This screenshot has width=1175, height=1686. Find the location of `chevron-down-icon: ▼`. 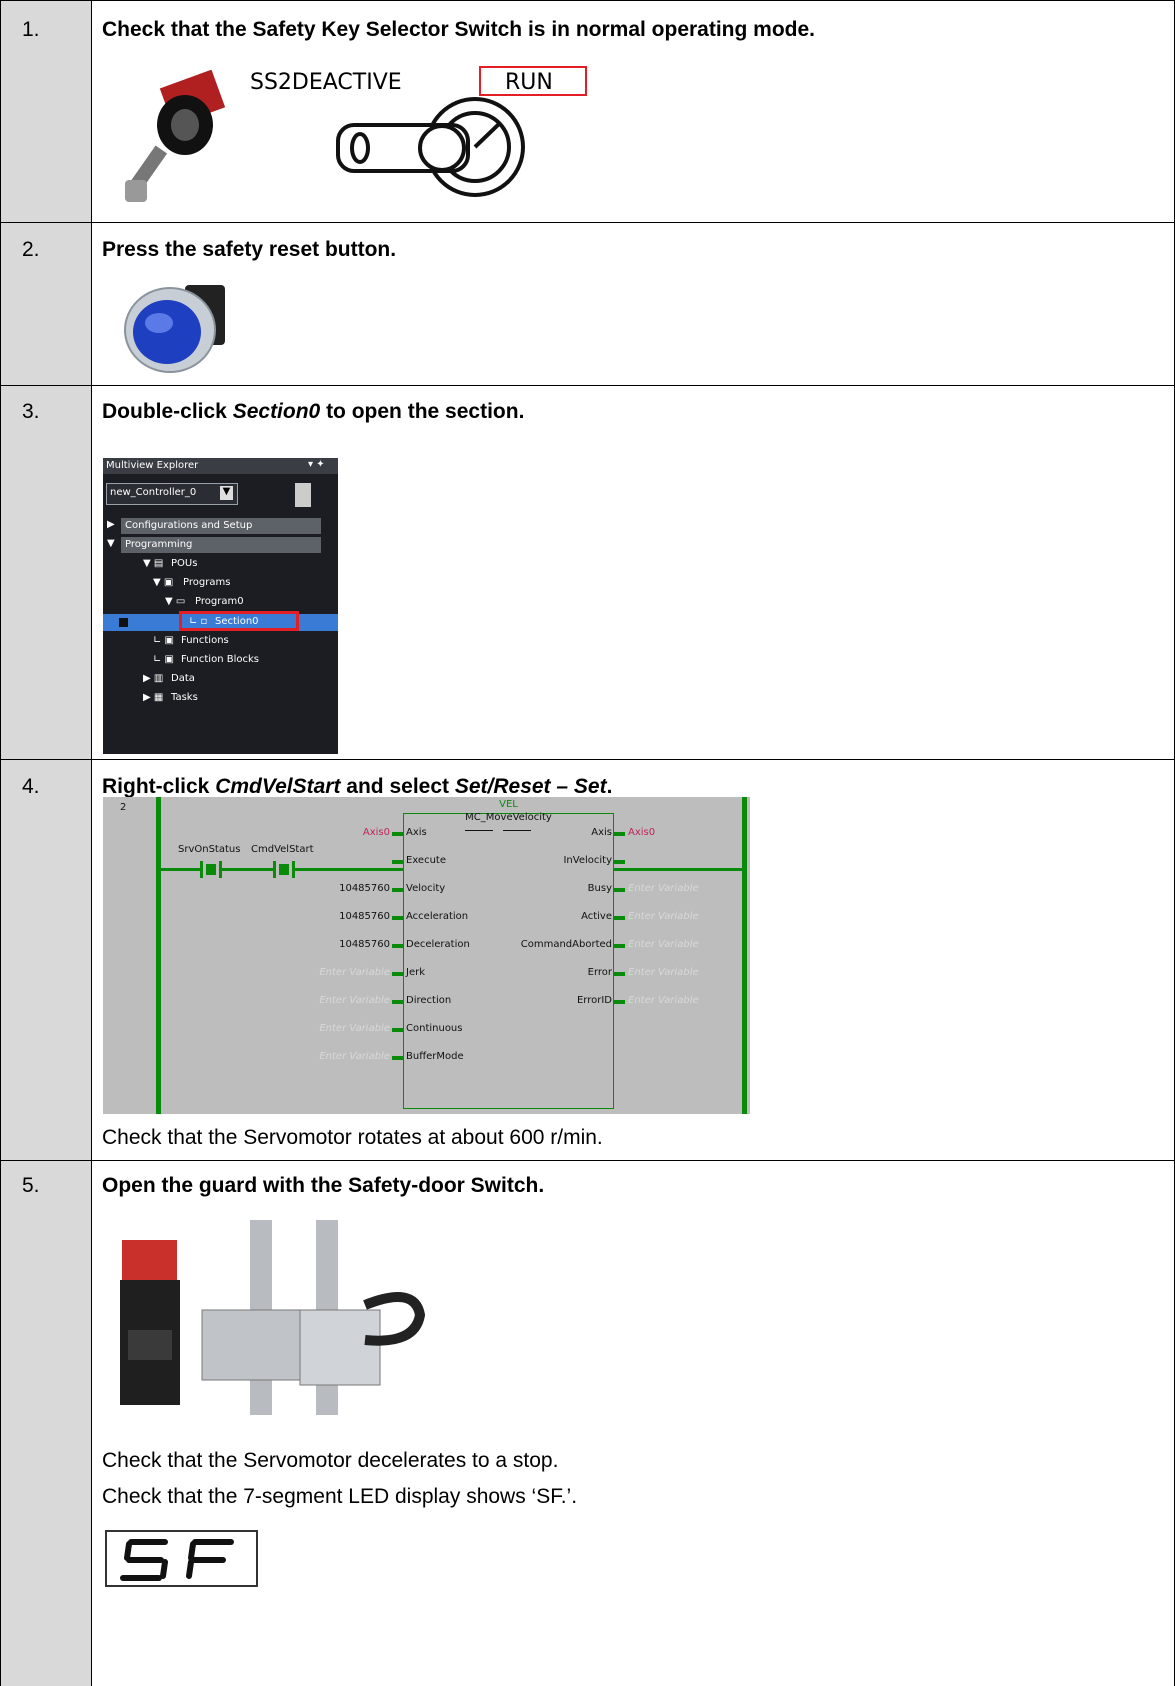

chevron-down-icon: ▼ is located at coordinates (226, 493).